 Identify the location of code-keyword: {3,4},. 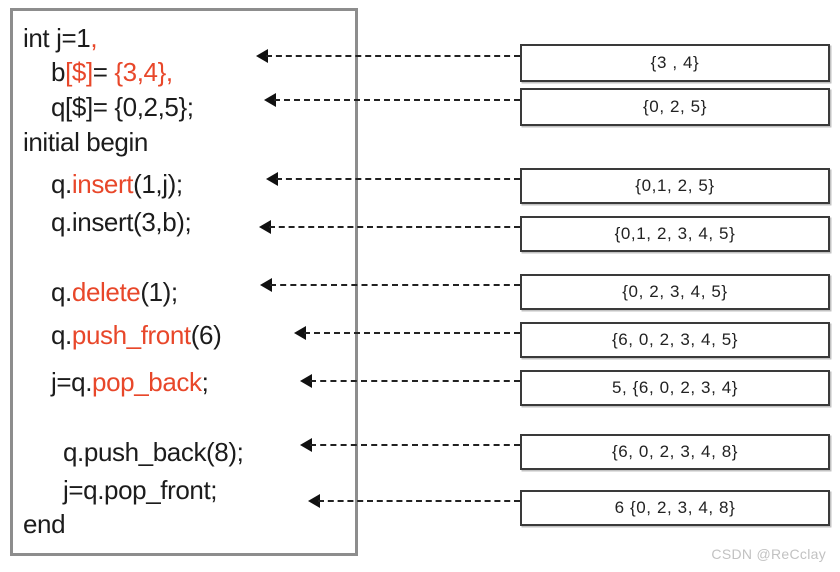
(143, 72).